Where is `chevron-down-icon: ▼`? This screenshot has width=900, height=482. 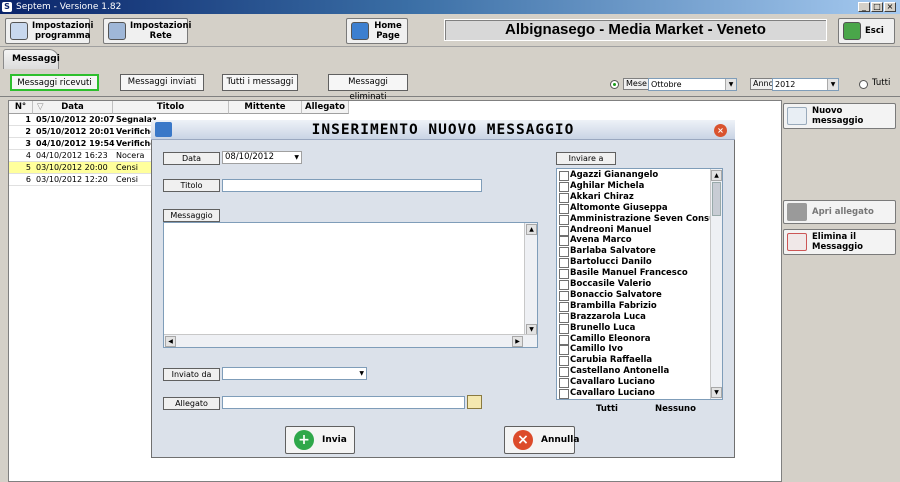 chevron-down-icon: ▼ is located at coordinates (730, 84).